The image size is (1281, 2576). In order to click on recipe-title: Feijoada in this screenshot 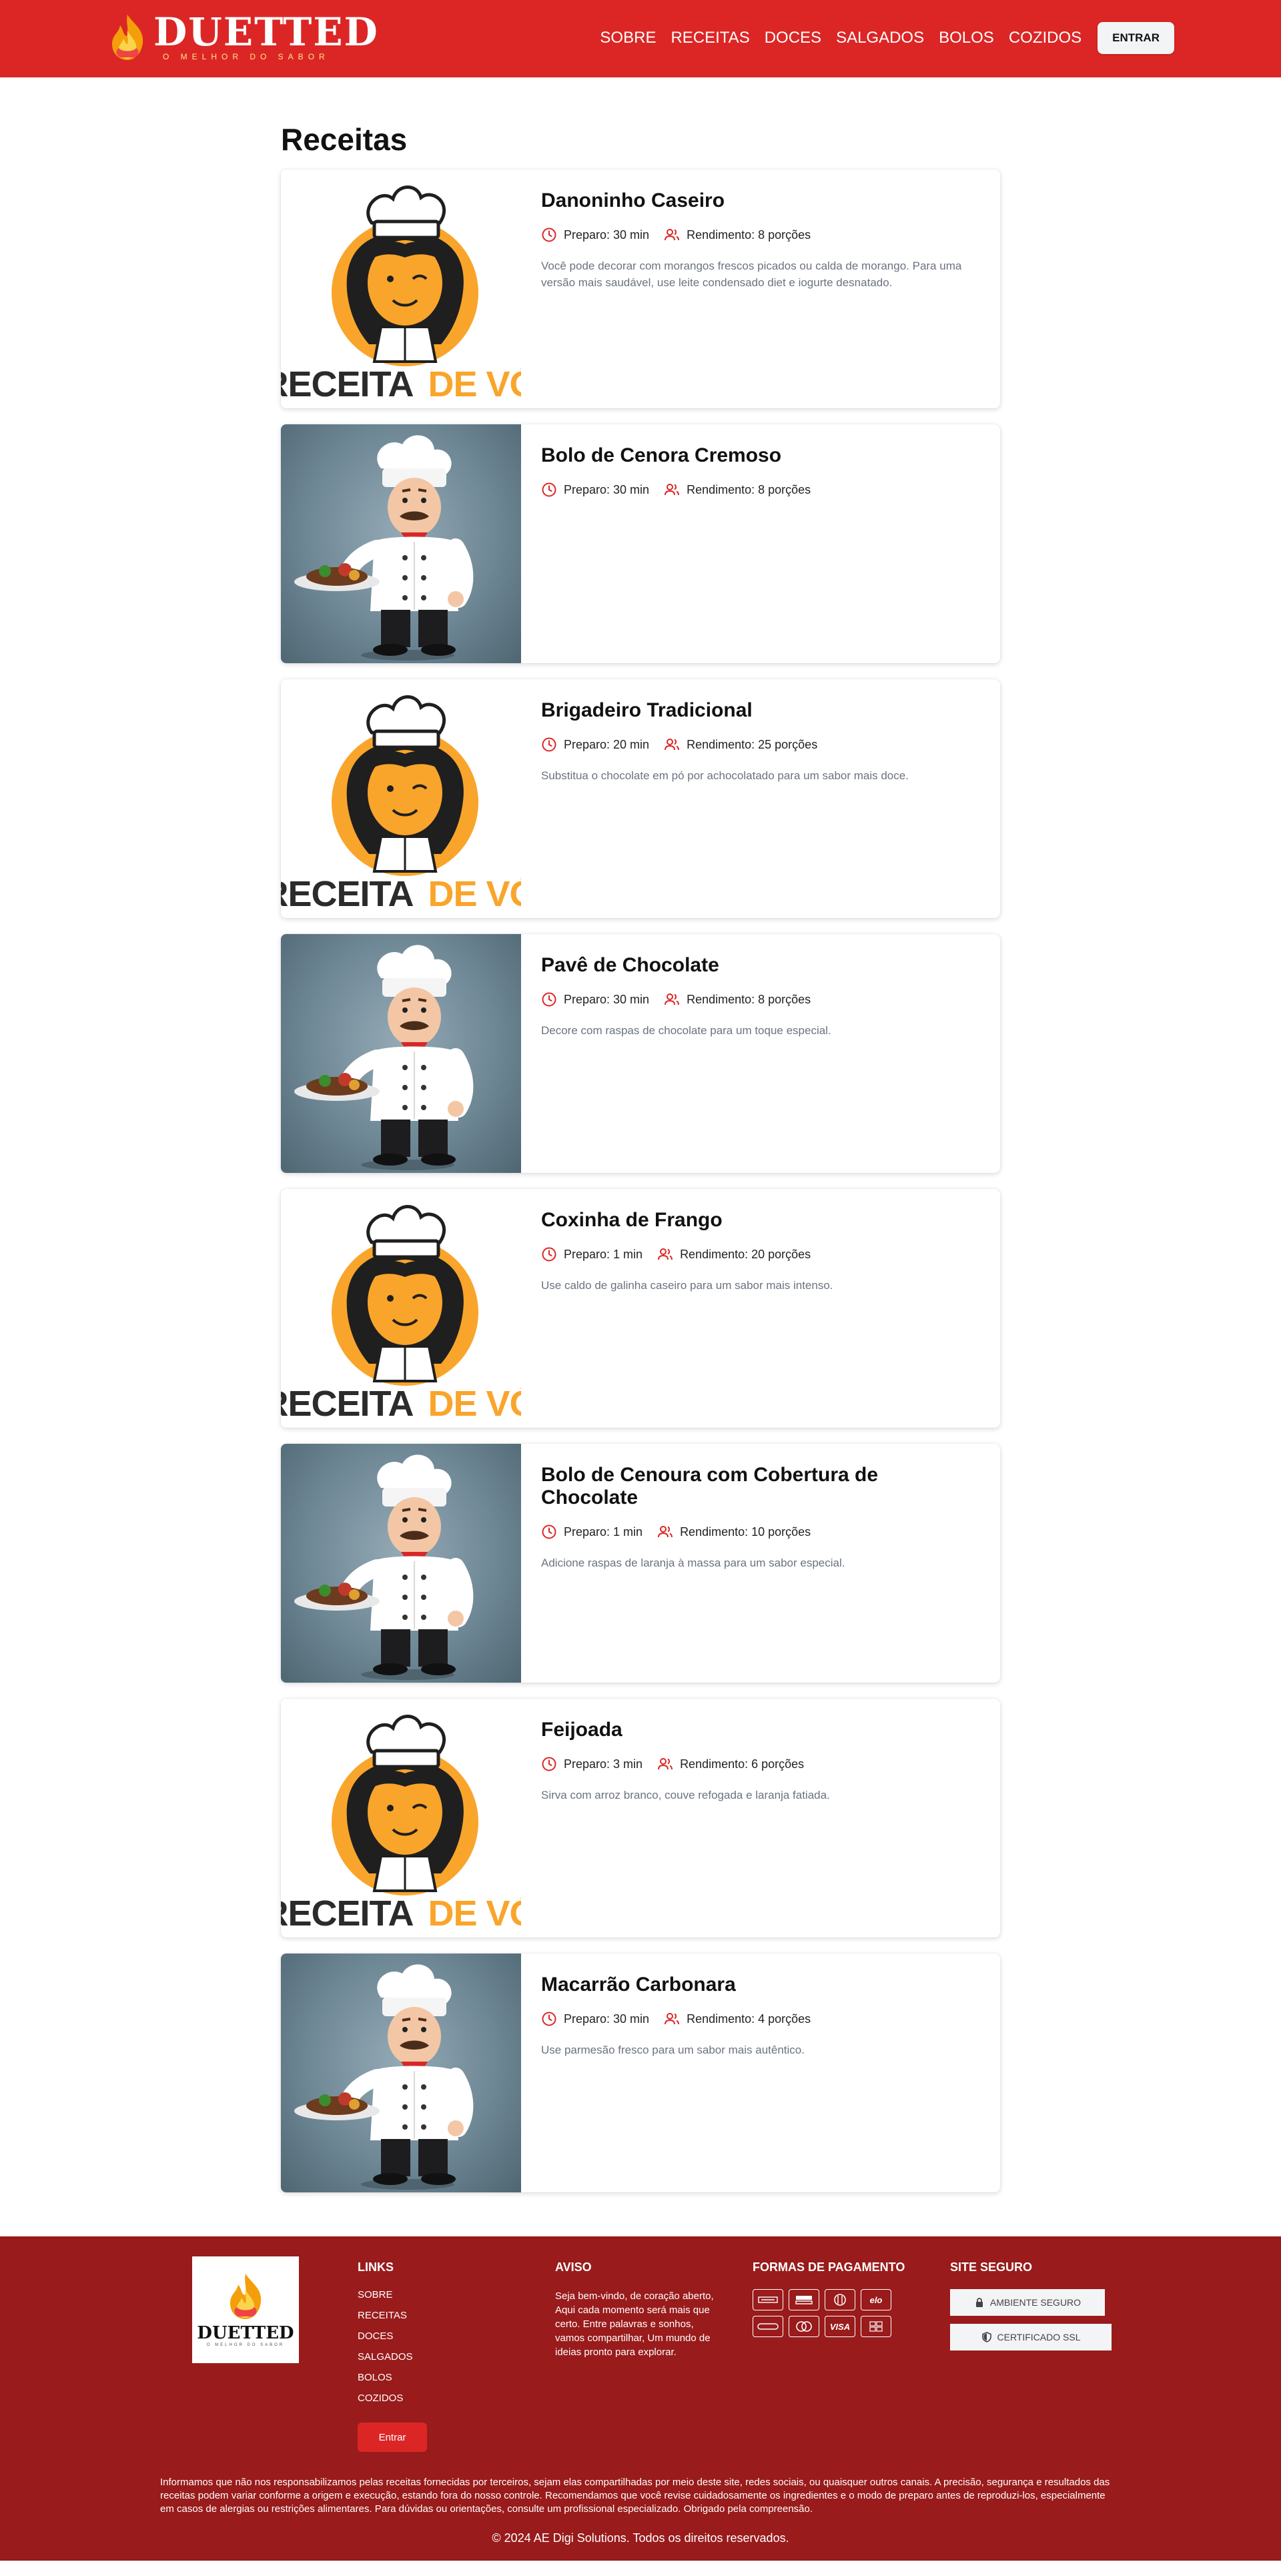, I will do `click(760, 1730)`.